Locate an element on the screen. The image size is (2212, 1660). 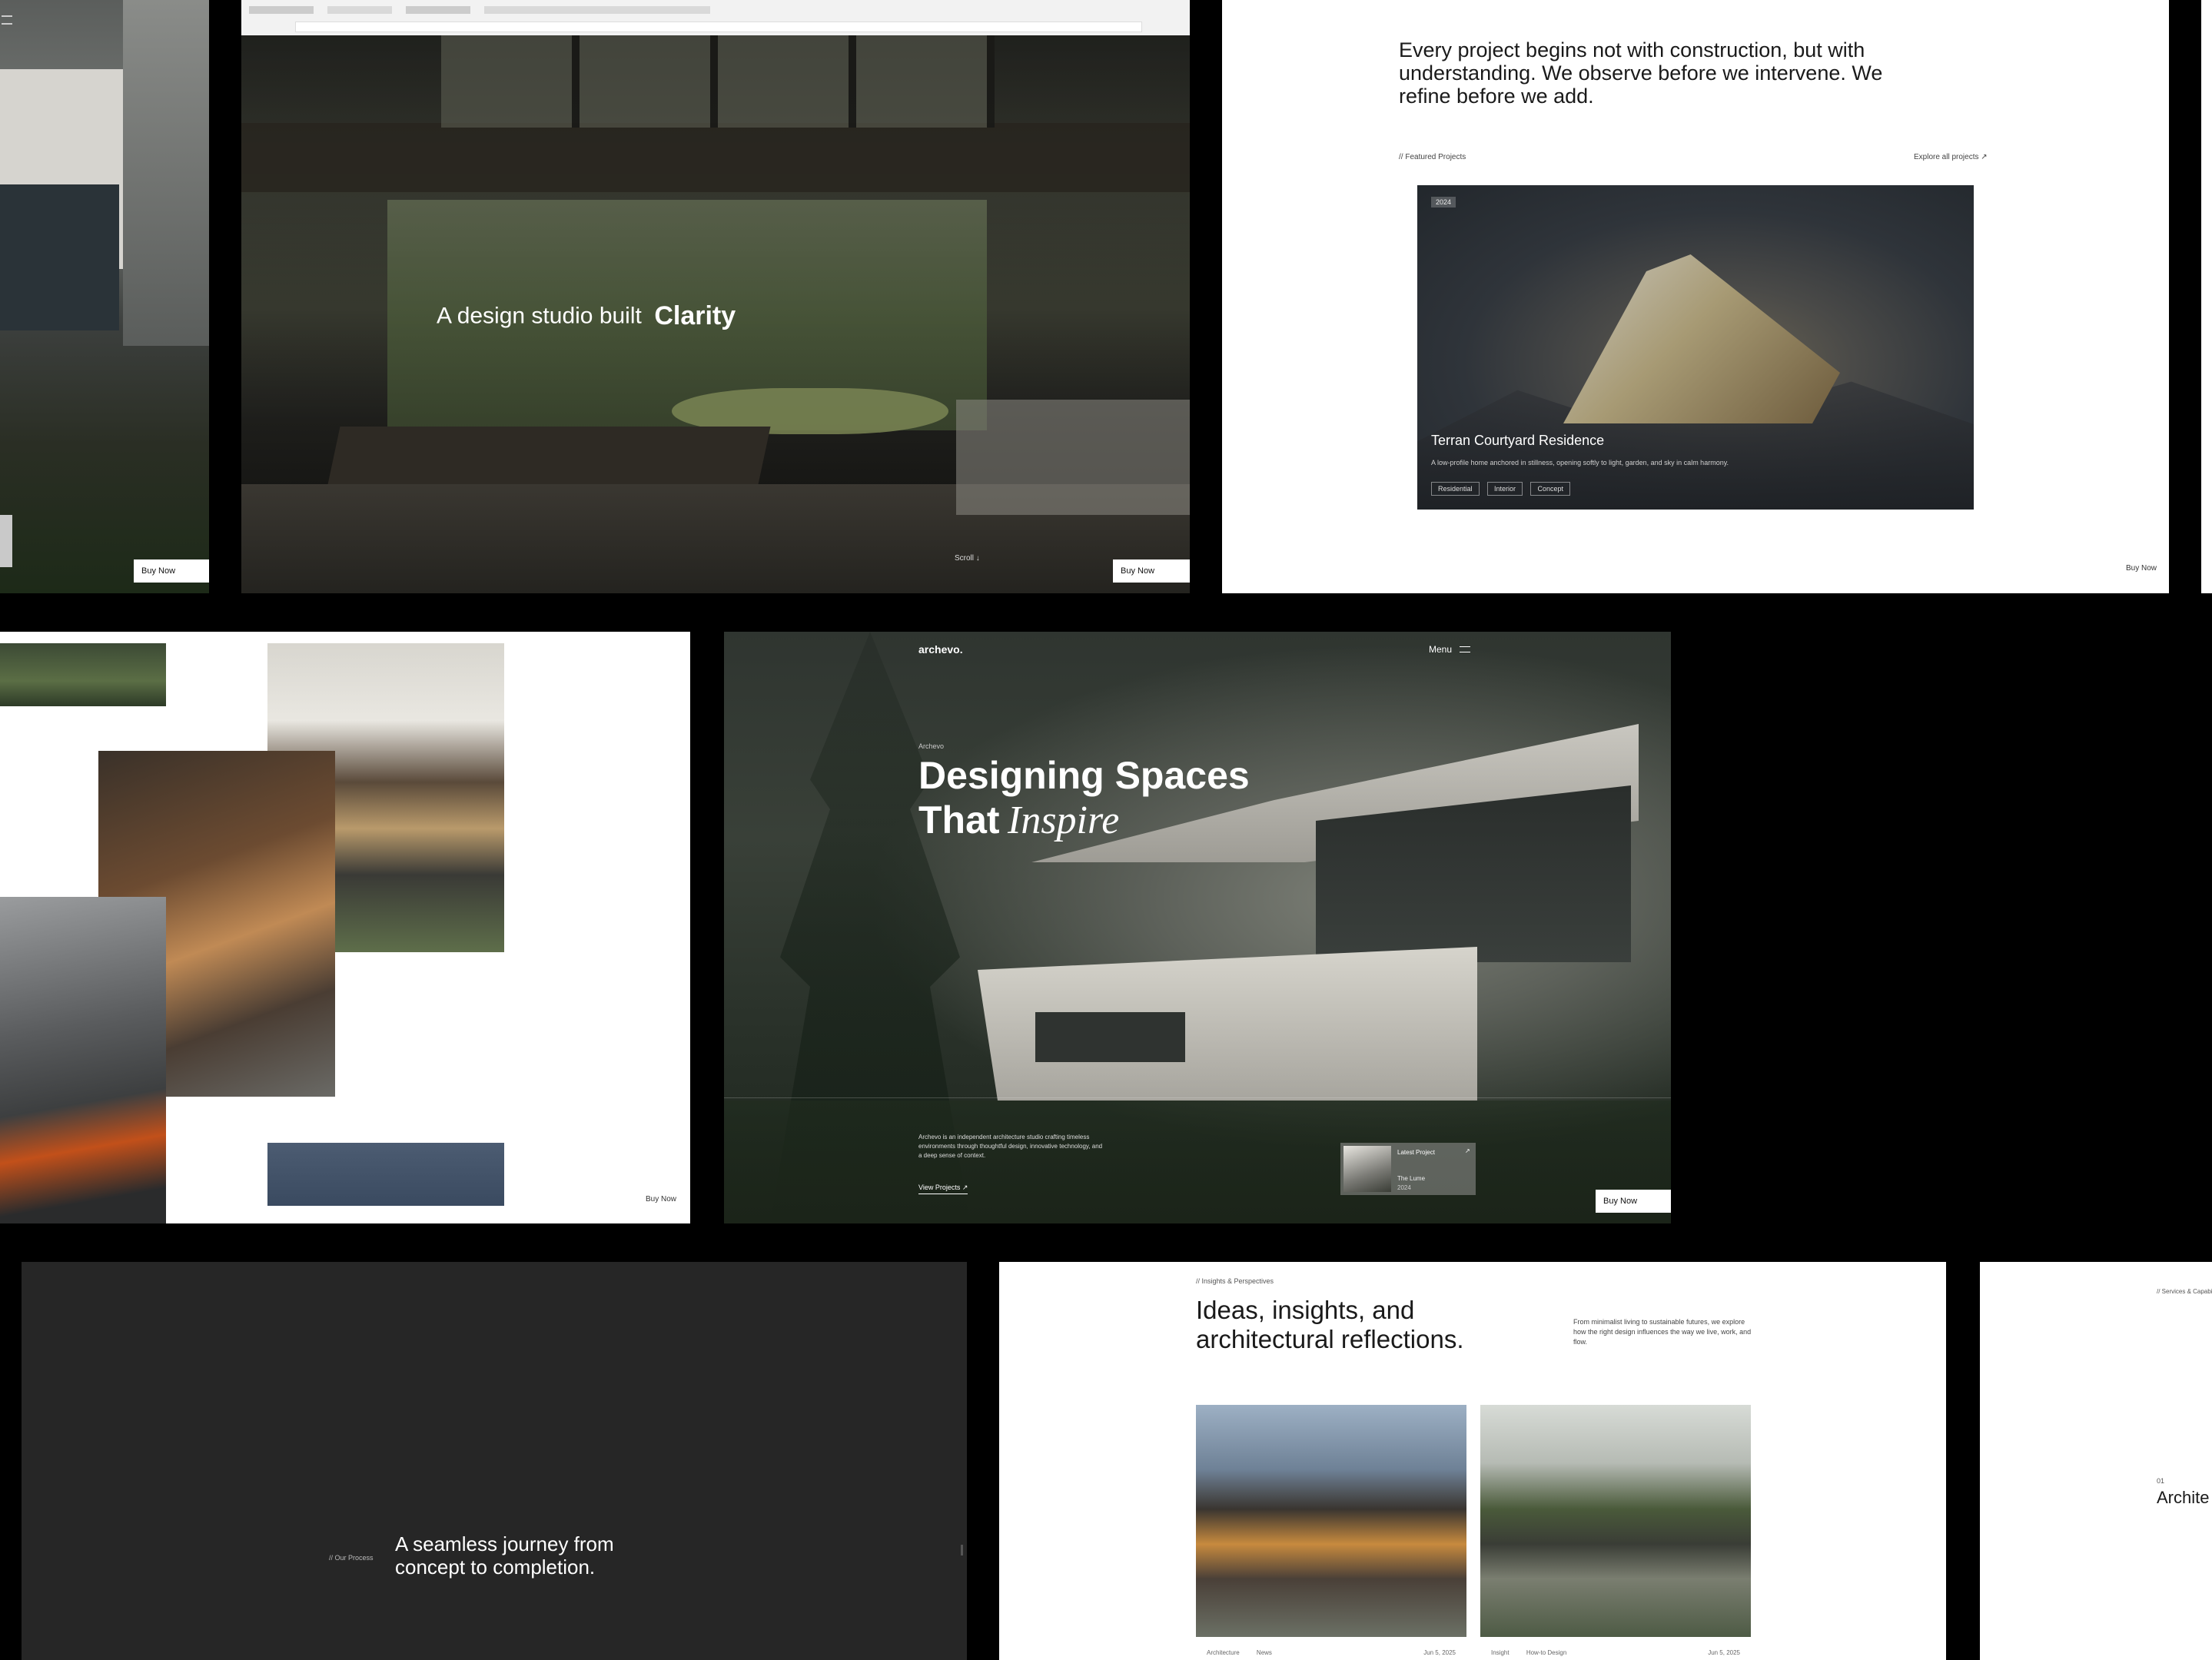
panel-gallery: Buy Now is located at coordinates (345, 927).